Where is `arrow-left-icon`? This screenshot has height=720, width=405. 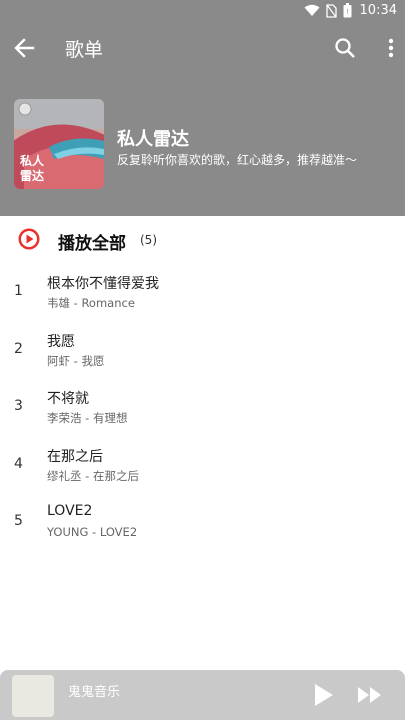
arrow-left-icon is located at coordinates (24, 48).